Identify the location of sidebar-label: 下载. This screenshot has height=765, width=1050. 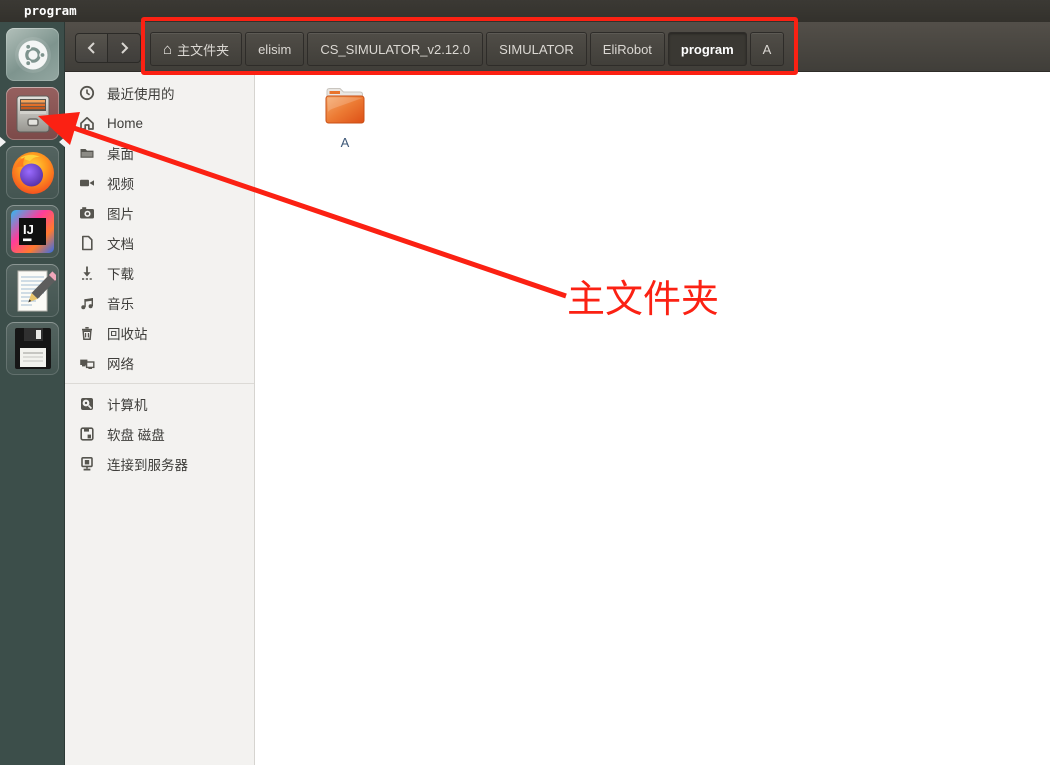
(120, 274).